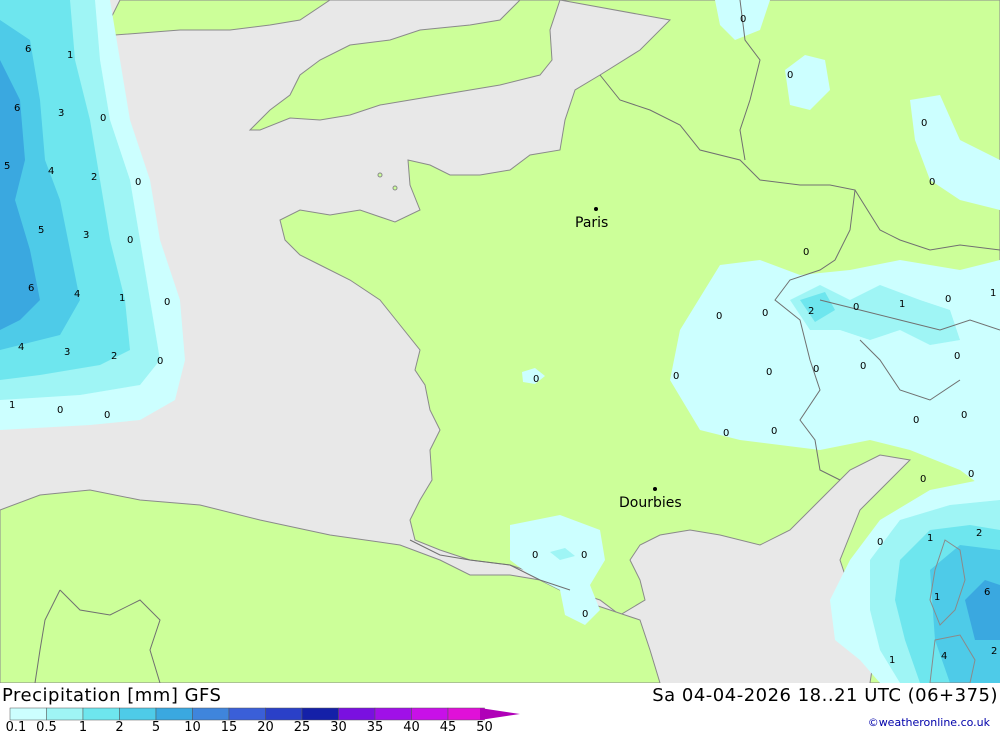 Image resolution: width=1000 pixels, height=735 pixels. Describe the element at coordinates (500, 714) in the screenshot. I see `color-scale-arrow` at that location.